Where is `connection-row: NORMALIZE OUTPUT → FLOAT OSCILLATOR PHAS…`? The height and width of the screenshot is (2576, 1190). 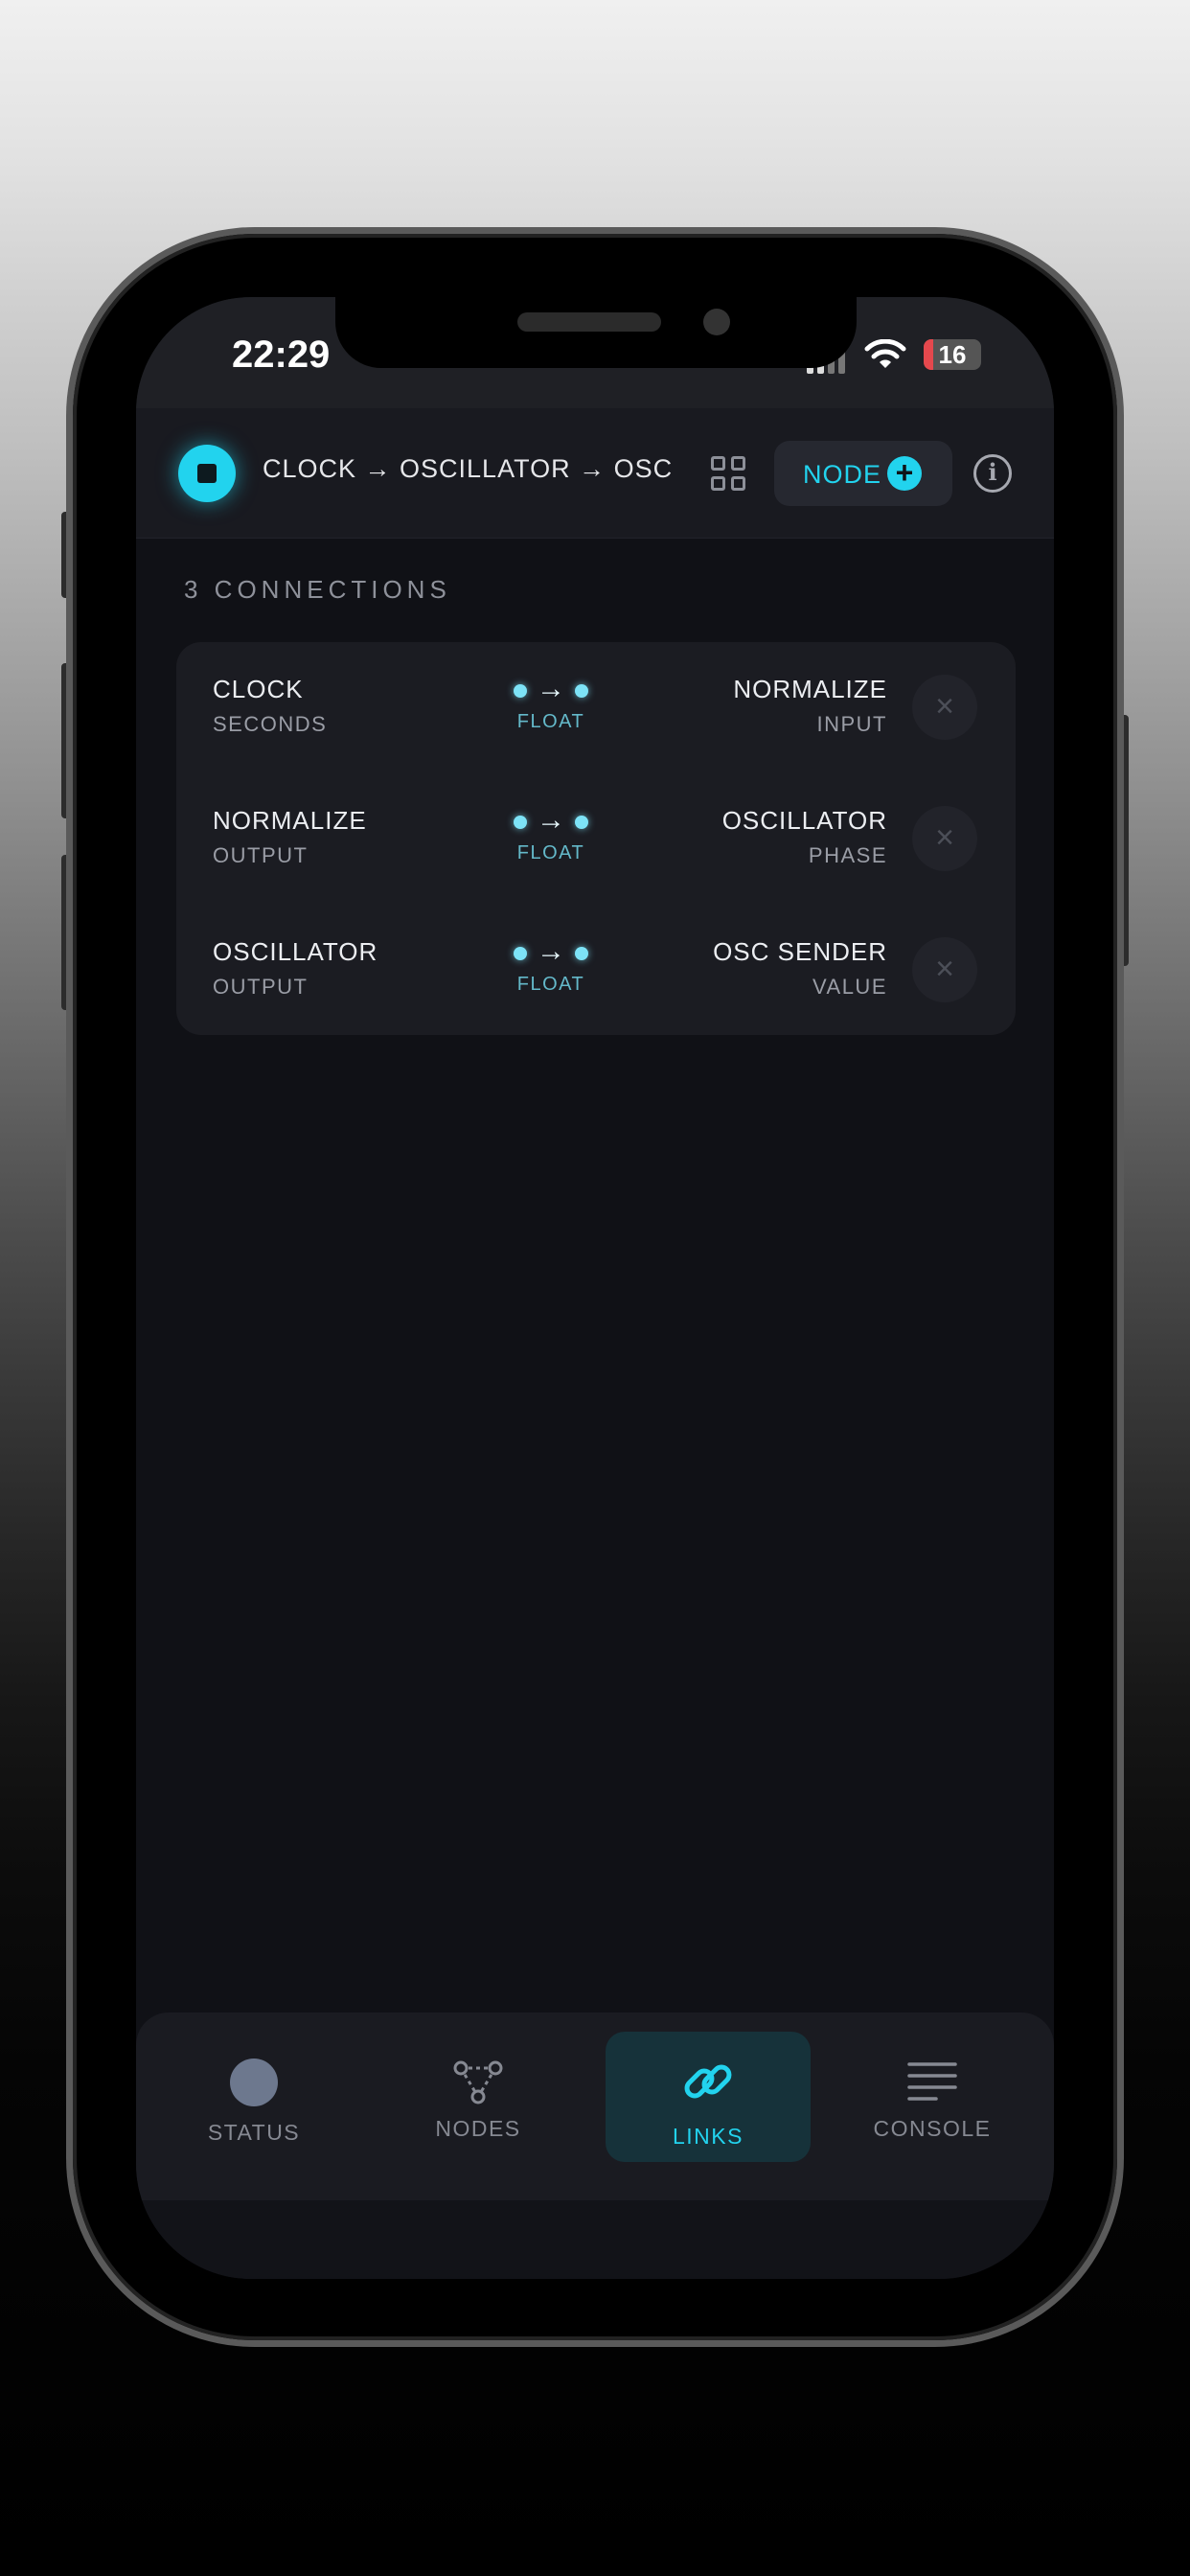
connection-row: NORMALIZE OUTPUT → FLOAT OSCILLATOR PHAS… is located at coordinates (596, 838).